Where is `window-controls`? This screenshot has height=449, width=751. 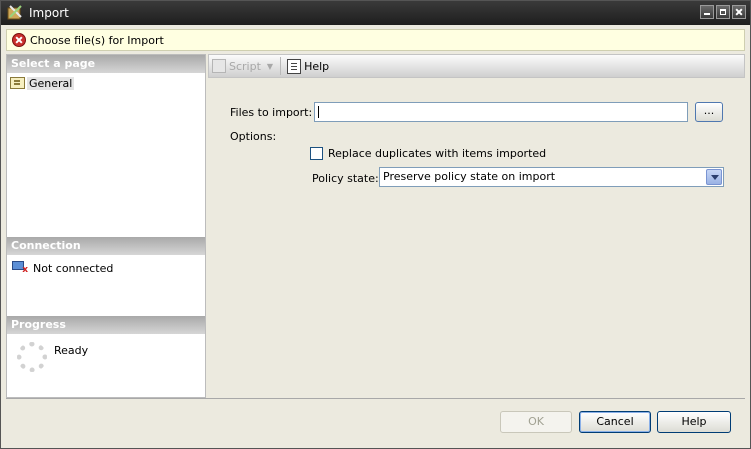 window-controls is located at coordinates (723, 12).